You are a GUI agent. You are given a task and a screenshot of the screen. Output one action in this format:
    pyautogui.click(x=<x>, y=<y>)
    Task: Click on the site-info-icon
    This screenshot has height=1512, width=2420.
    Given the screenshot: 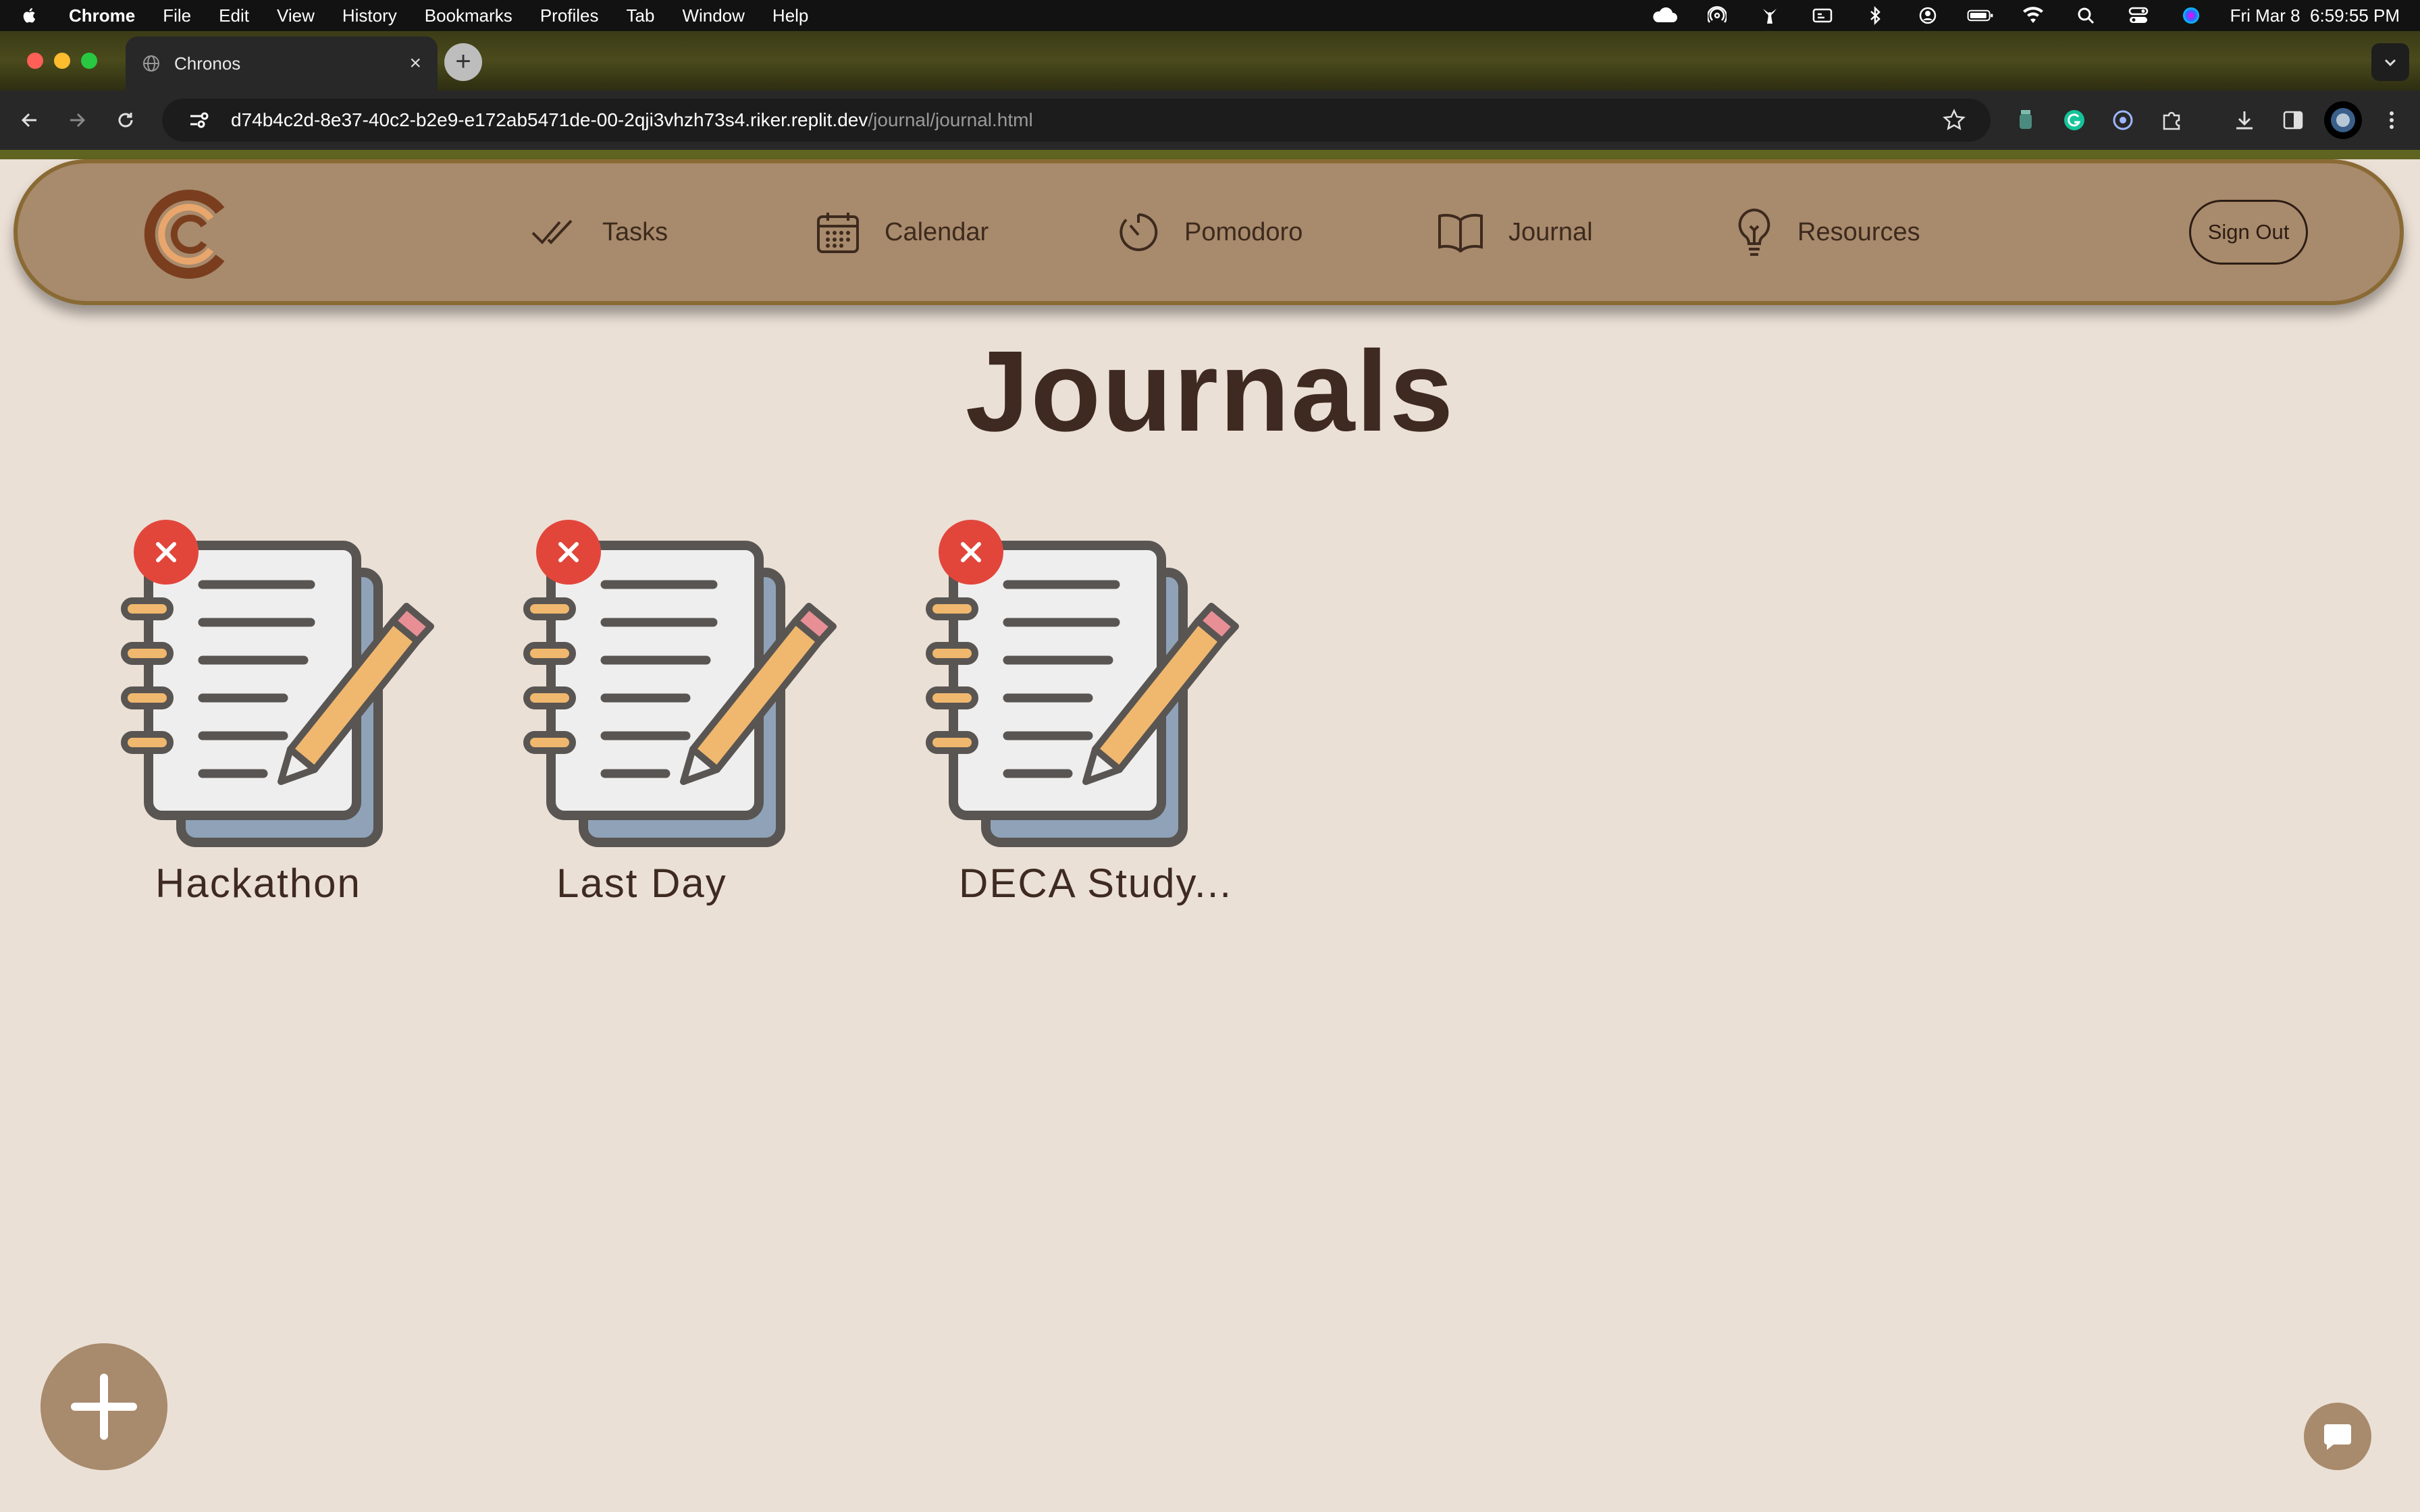 What is the action you would take?
    pyautogui.click(x=198, y=120)
    